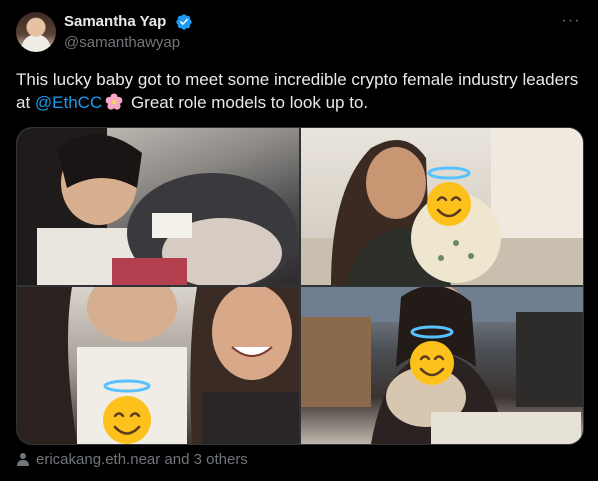 The height and width of the screenshot is (481, 598). What do you see at coordinates (23, 459) in the screenshot?
I see `person-icon` at bounding box center [23, 459].